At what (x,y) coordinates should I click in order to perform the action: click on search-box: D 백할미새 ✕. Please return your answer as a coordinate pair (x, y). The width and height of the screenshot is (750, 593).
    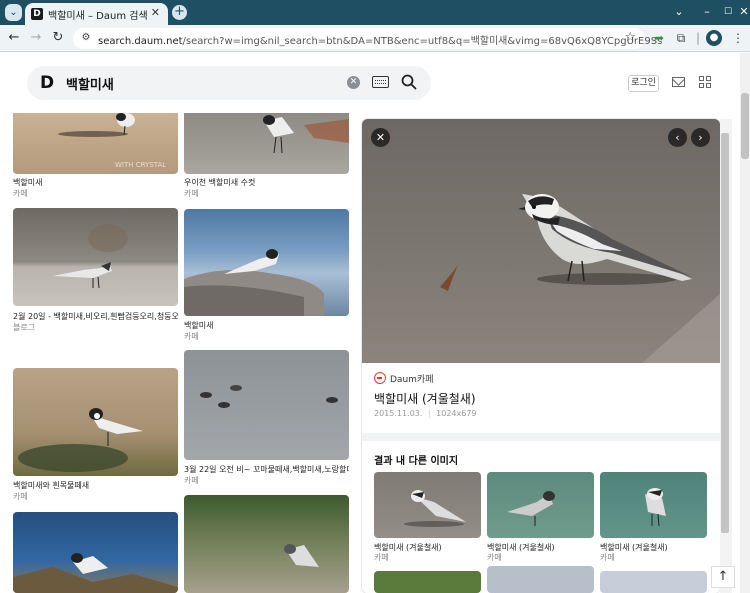
    Looking at the image, I should click on (229, 83).